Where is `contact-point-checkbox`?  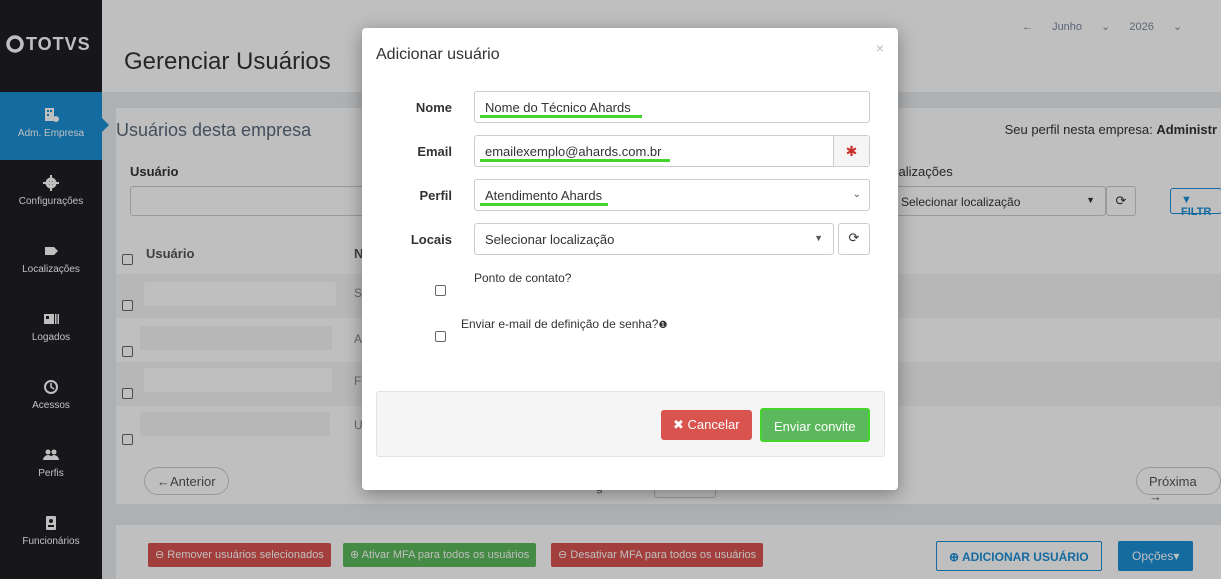
contact-point-checkbox is located at coordinates (440, 290).